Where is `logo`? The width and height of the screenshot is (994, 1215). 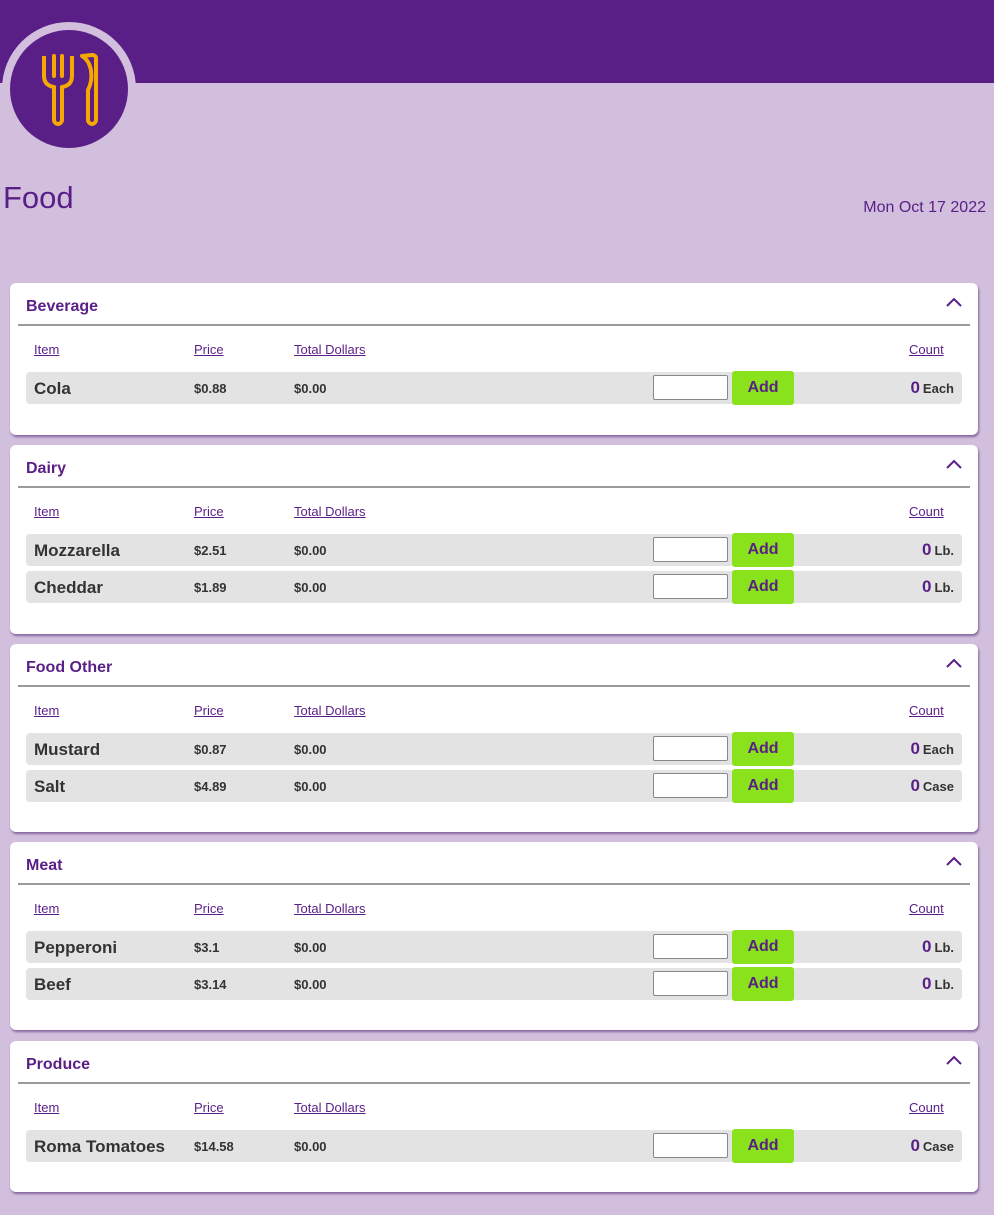 logo is located at coordinates (69, 89).